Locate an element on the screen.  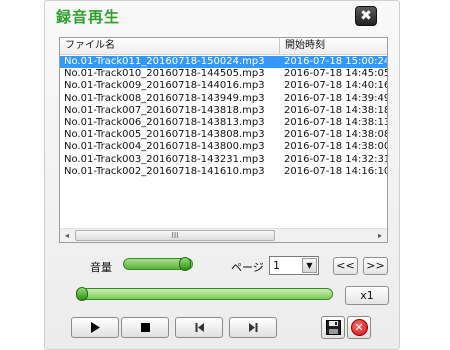
previous-track-icon is located at coordinates (199, 327).